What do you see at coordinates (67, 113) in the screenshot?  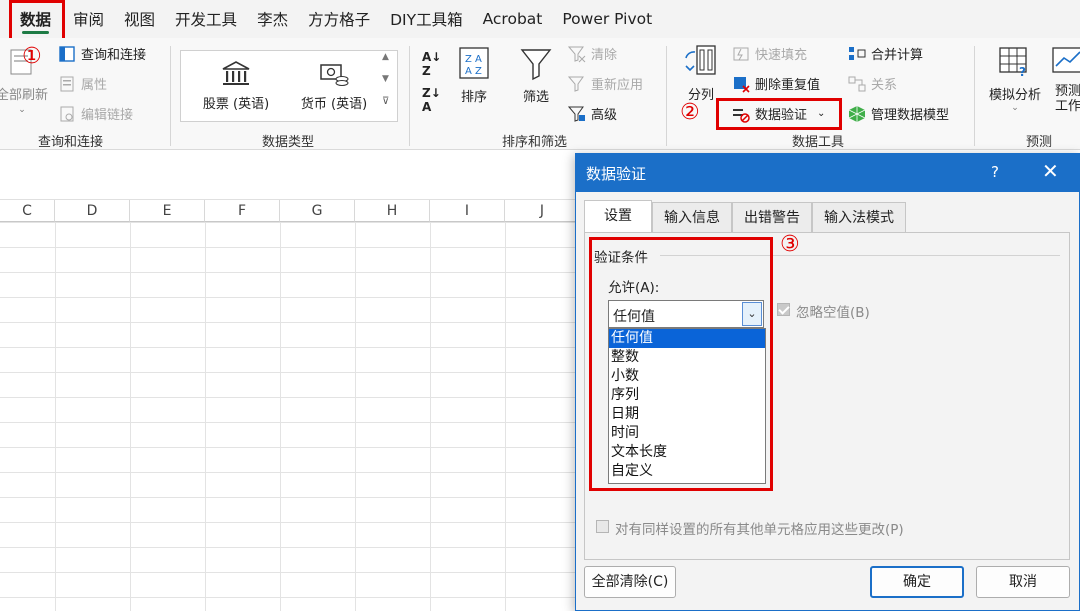 I see `edit-links-icon` at bounding box center [67, 113].